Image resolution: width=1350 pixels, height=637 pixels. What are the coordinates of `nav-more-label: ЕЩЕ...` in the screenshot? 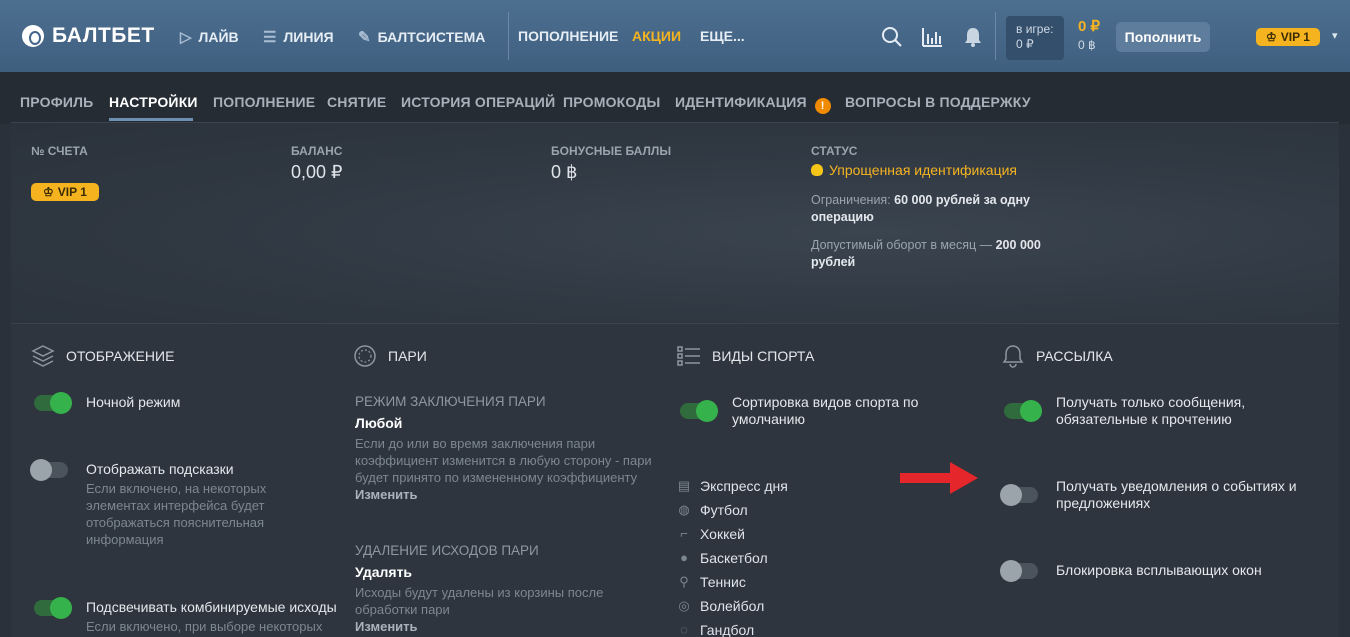 It's located at (722, 36).